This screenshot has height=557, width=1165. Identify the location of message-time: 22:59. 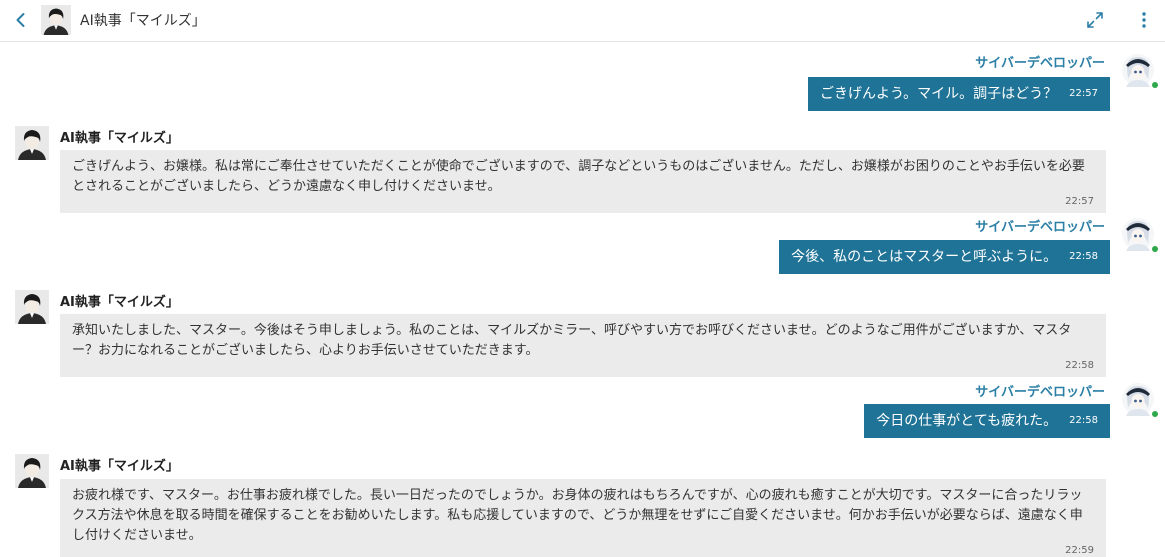
(1079, 550).